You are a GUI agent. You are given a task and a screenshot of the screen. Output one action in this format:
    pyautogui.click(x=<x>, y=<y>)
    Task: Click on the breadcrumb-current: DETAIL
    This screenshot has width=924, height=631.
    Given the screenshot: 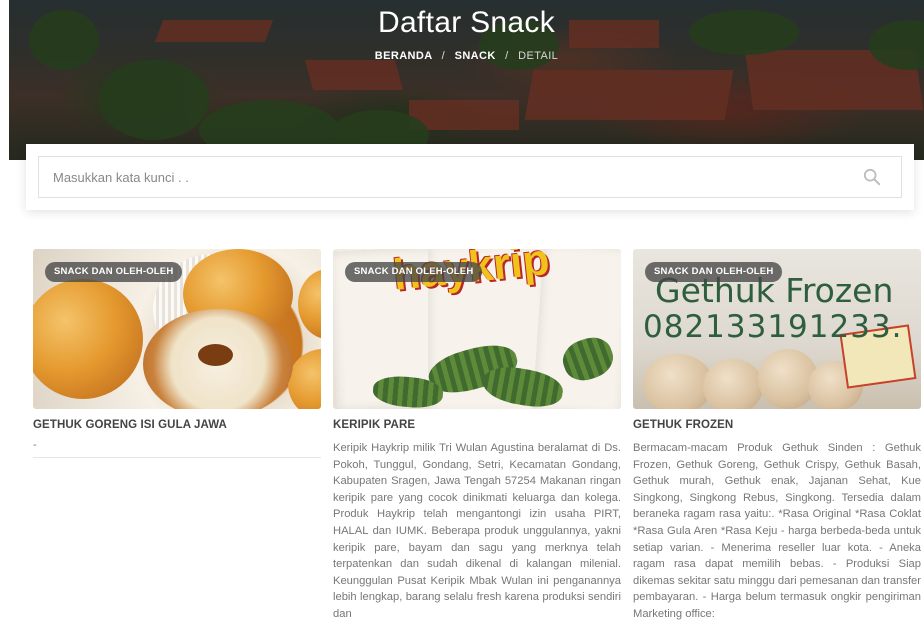 What is the action you would take?
    pyautogui.click(x=538, y=56)
    